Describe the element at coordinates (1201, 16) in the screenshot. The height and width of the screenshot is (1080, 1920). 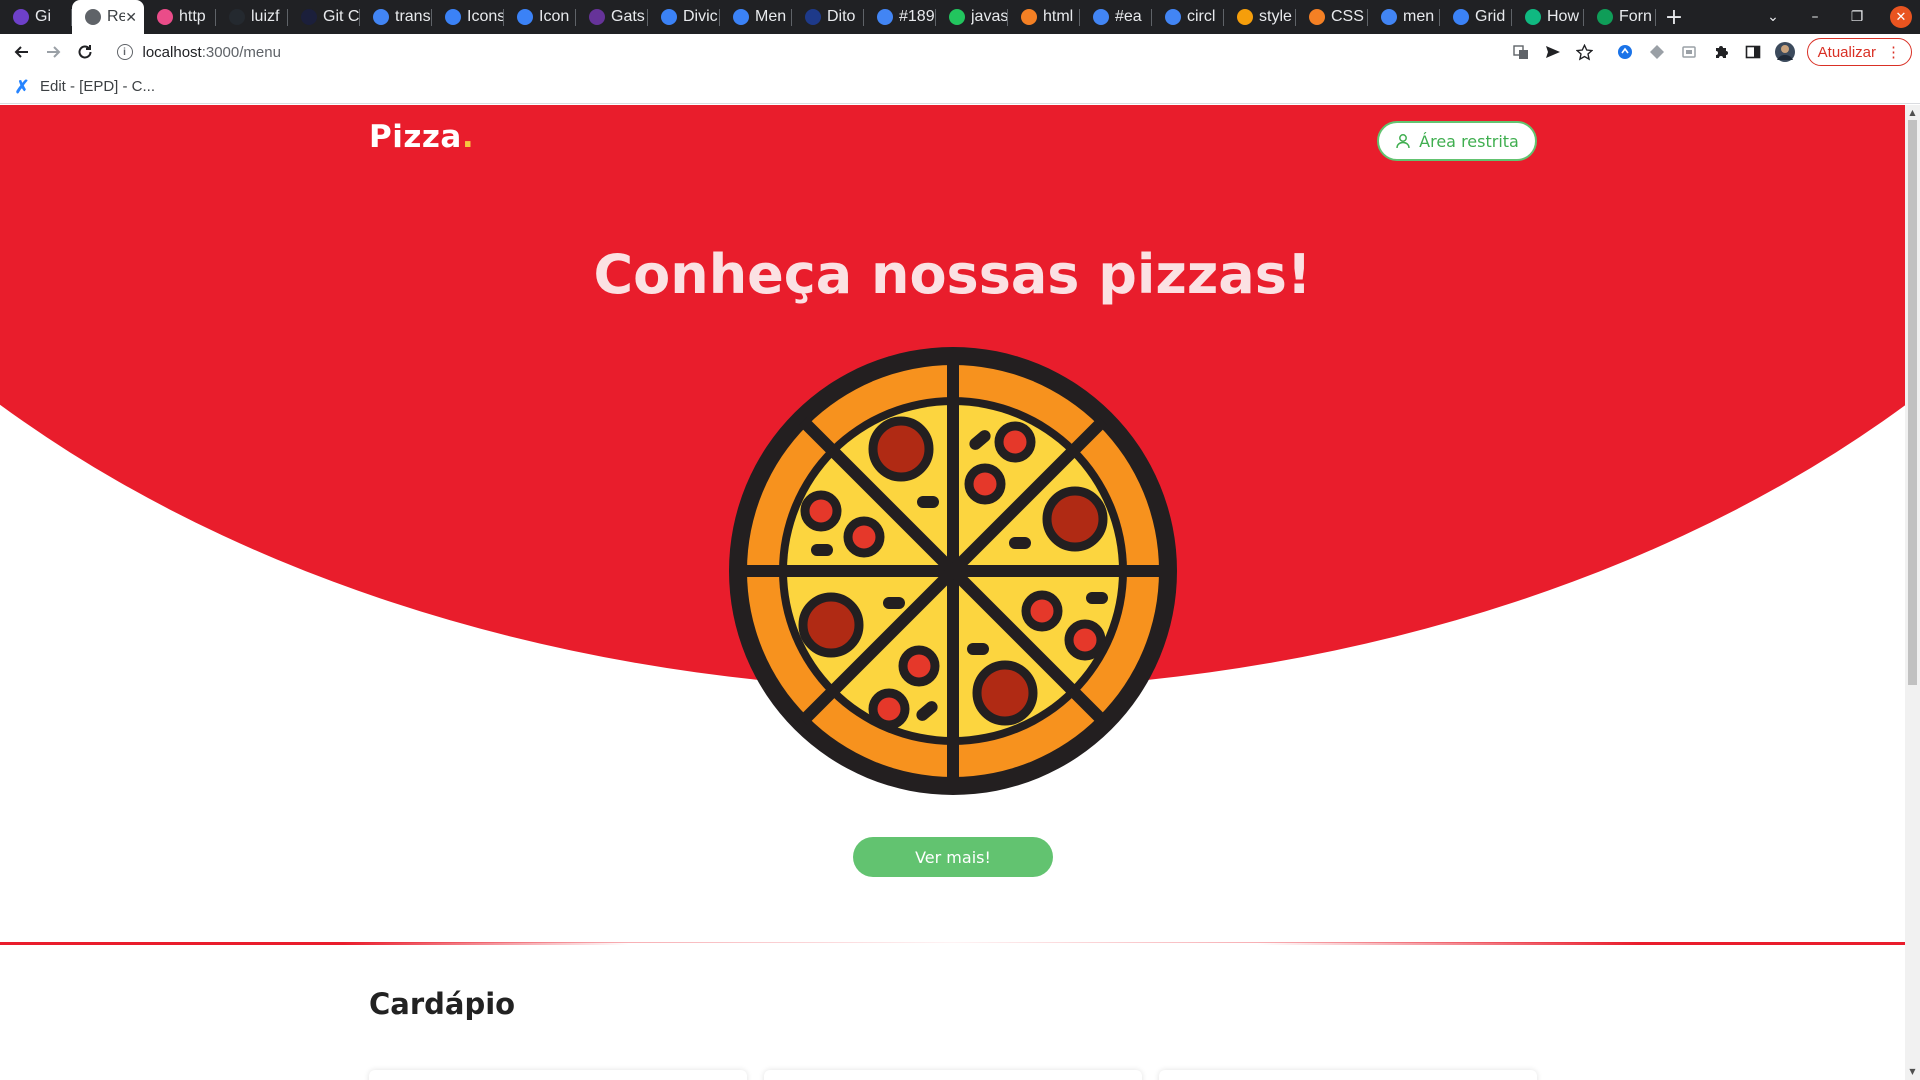
I see `tab-label: circl` at that location.